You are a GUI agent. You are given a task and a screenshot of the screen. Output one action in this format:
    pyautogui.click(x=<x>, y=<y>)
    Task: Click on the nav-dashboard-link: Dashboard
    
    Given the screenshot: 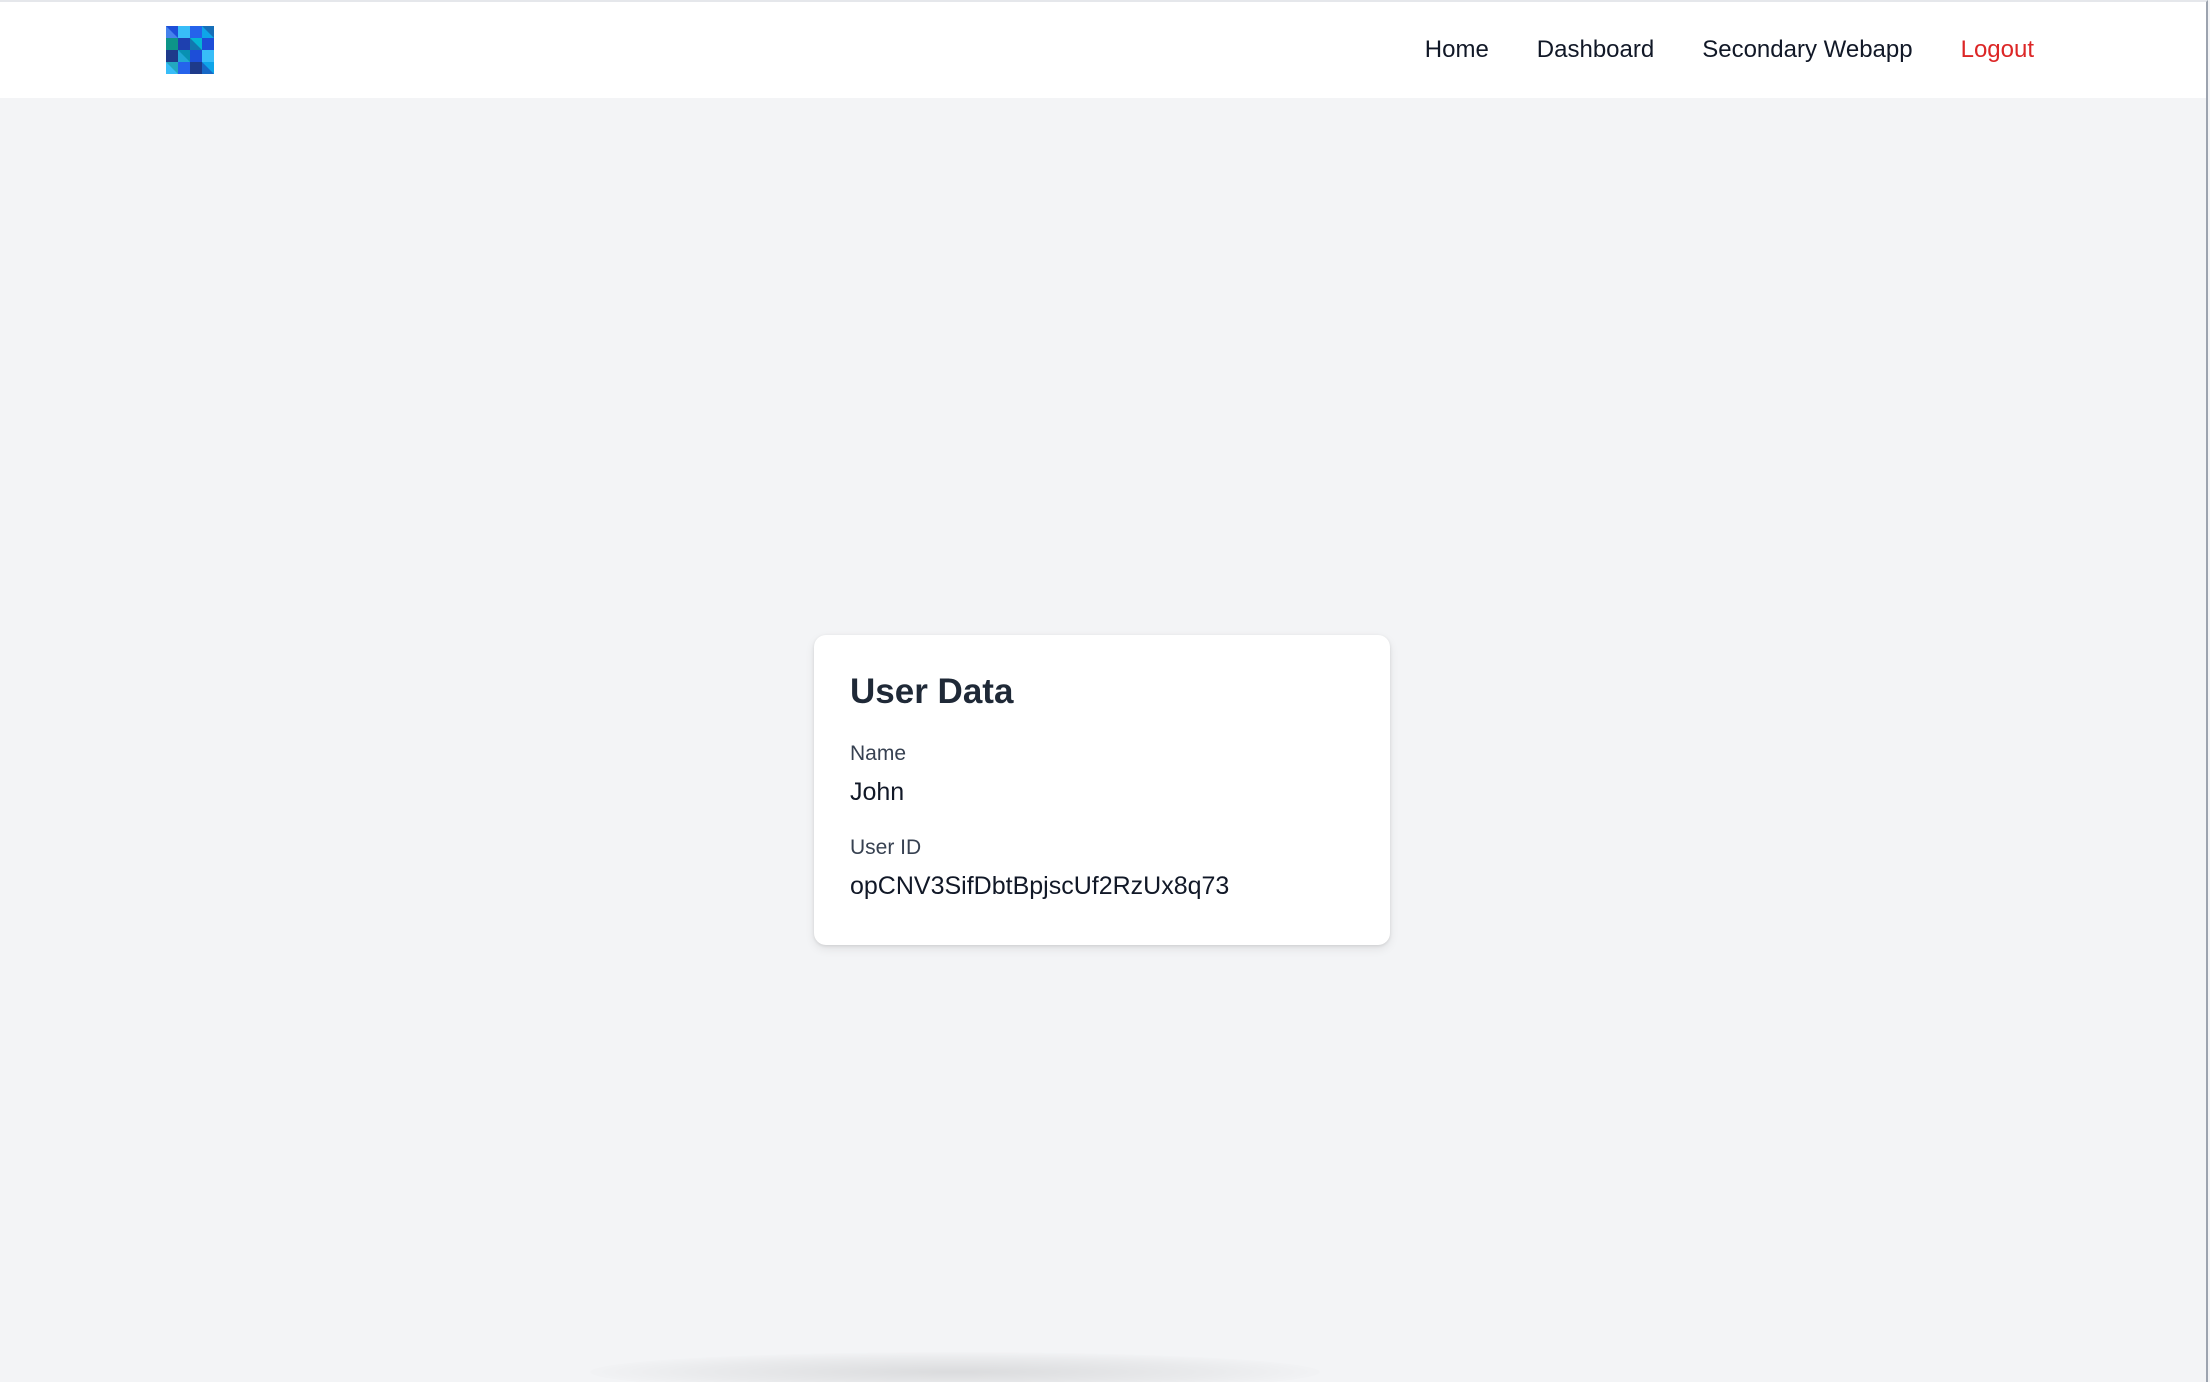 What is the action you would take?
    pyautogui.click(x=1595, y=50)
    